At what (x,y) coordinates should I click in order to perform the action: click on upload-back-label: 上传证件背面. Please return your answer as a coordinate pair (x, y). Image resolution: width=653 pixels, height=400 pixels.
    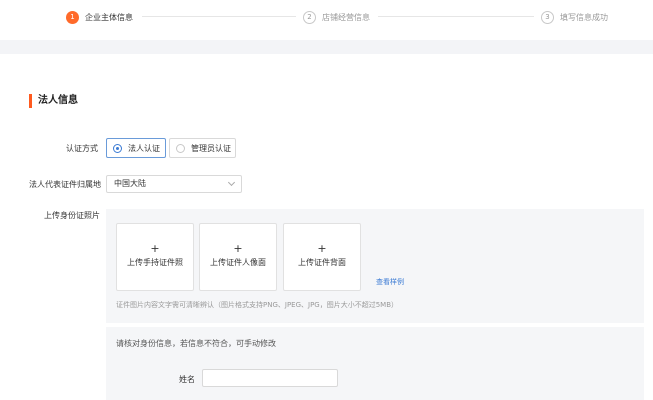
    Looking at the image, I should click on (322, 262).